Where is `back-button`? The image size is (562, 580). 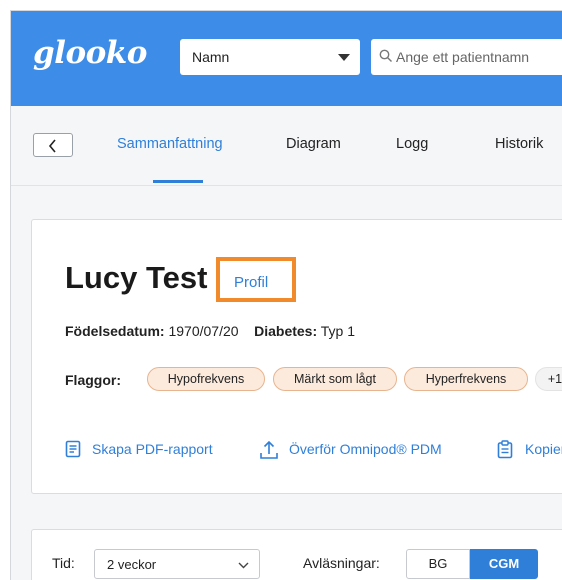 back-button is located at coordinates (53, 145).